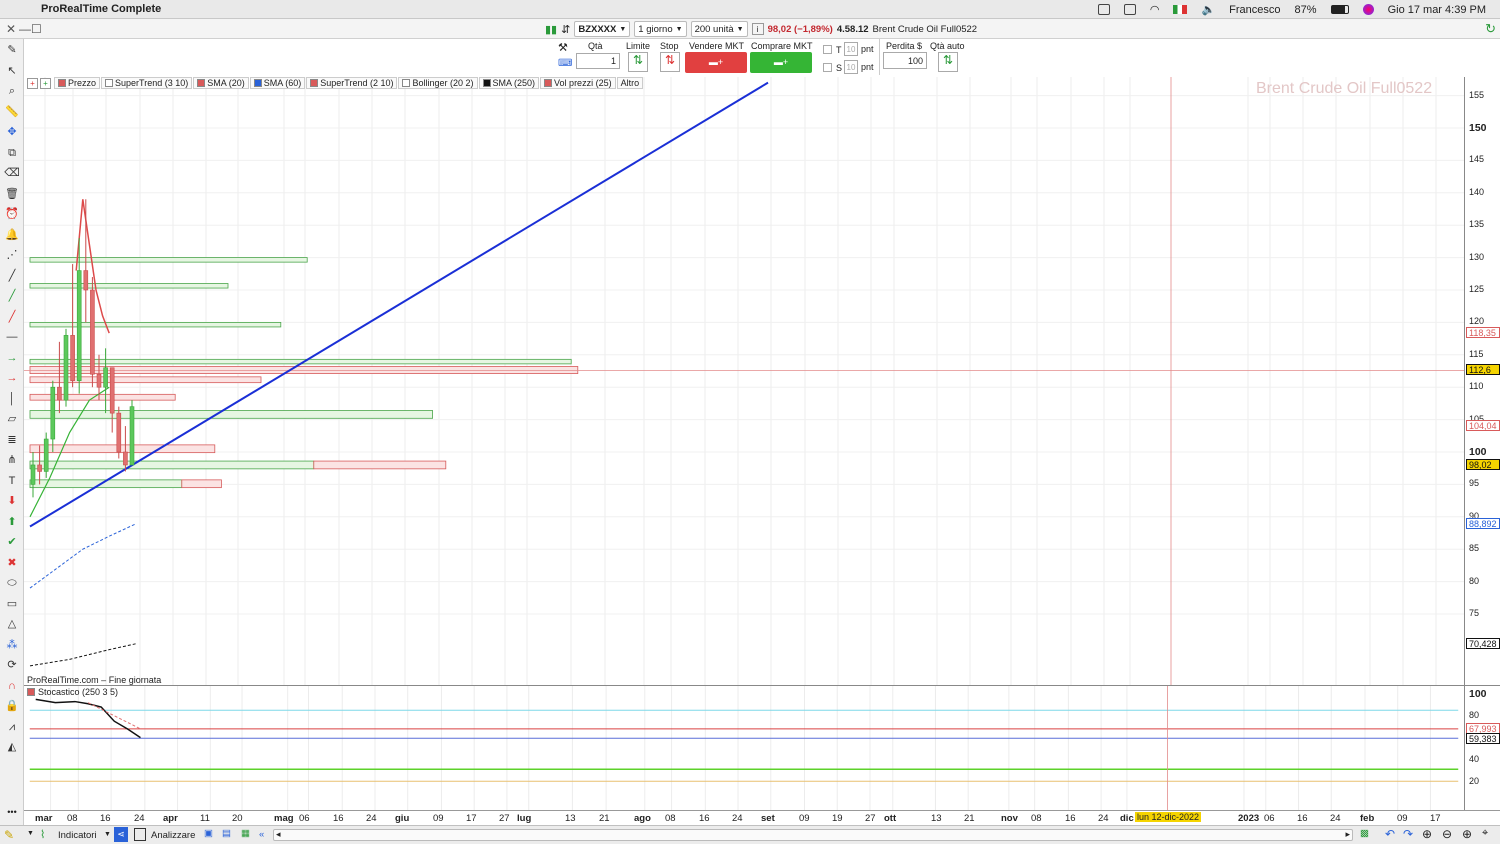 The image size is (1500, 844). What do you see at coordinates (12, 91) in the screenshot?
I see `magnifier-icon: ⌕` at bounding box center [12, 91].